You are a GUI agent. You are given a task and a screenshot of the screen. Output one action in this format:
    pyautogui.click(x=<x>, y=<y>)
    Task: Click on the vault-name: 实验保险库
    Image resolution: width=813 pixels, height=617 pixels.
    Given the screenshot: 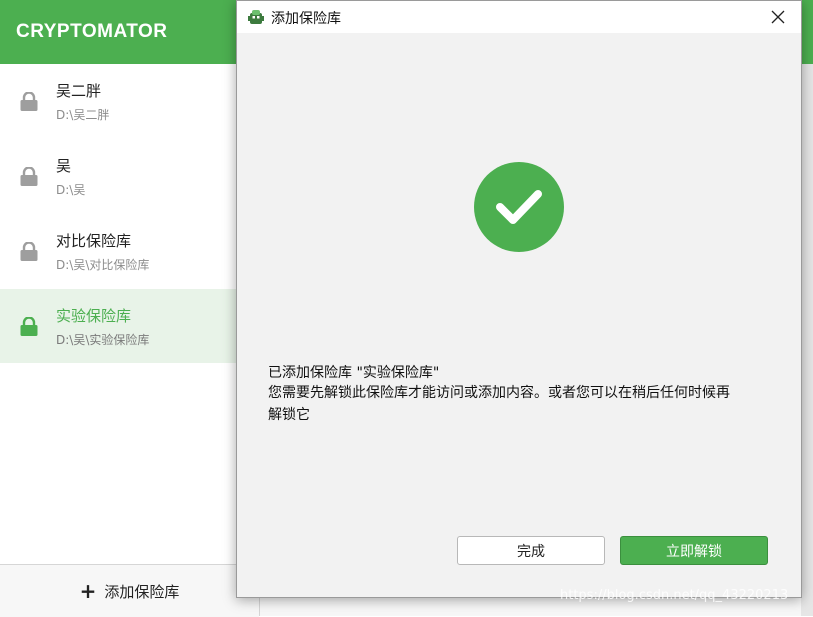 What is the action you would take?
    pyautogui.click(x=94, y=316)
    